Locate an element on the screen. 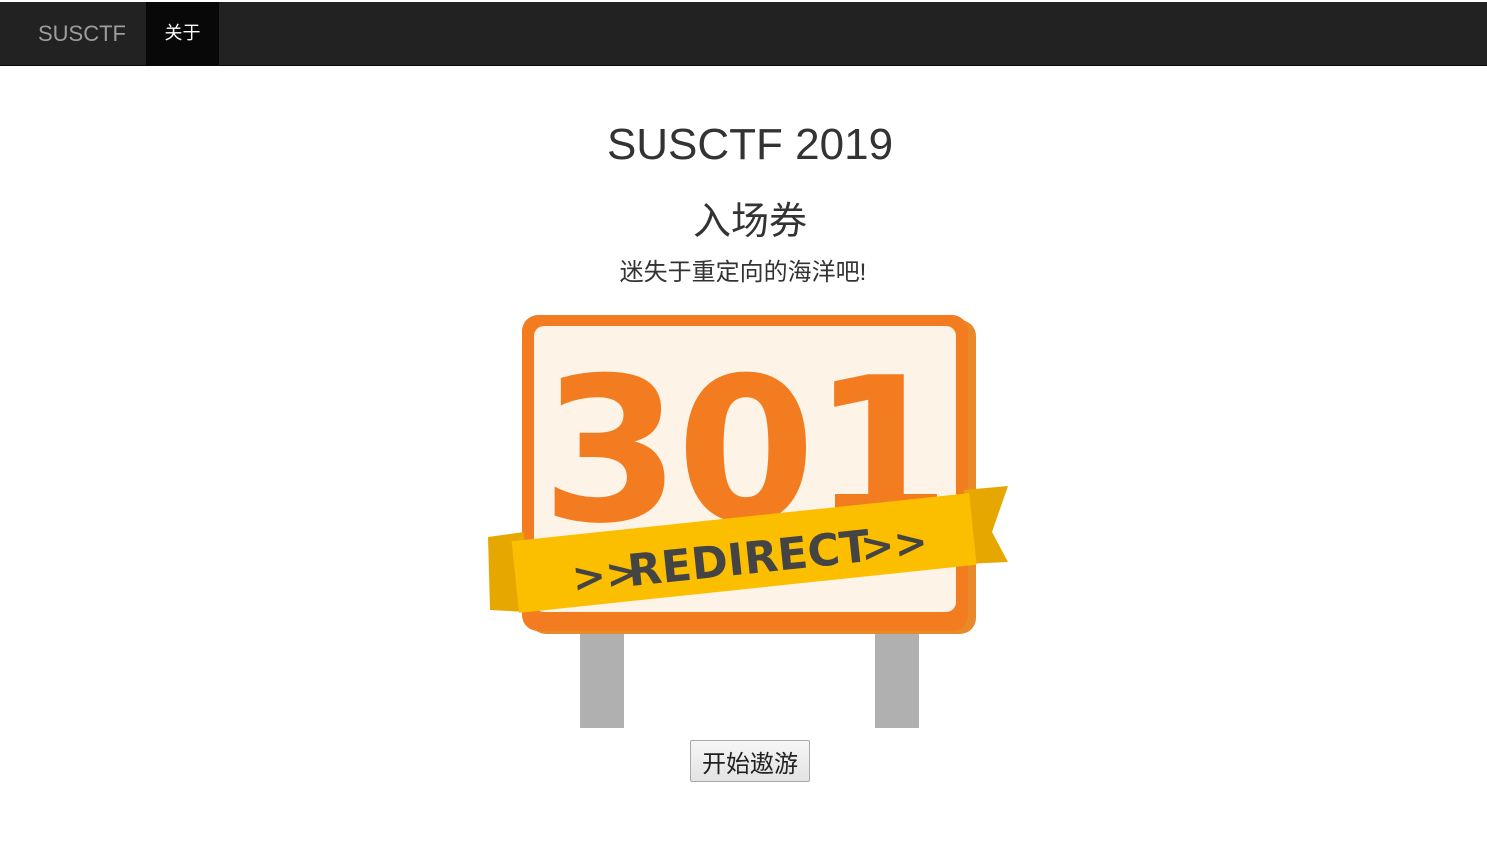 The width and height of the screenshot is (1487, 849). nav-item-about: 关于 is located at coordinates (182, 33).